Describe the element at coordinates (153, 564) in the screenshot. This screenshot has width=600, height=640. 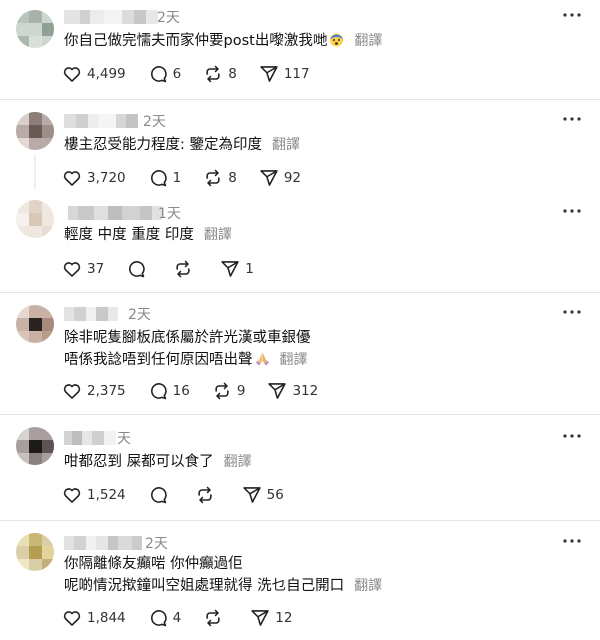
I see `comment-text-line: 你隔離條友癲啱 你仲癲過佢` at that location.